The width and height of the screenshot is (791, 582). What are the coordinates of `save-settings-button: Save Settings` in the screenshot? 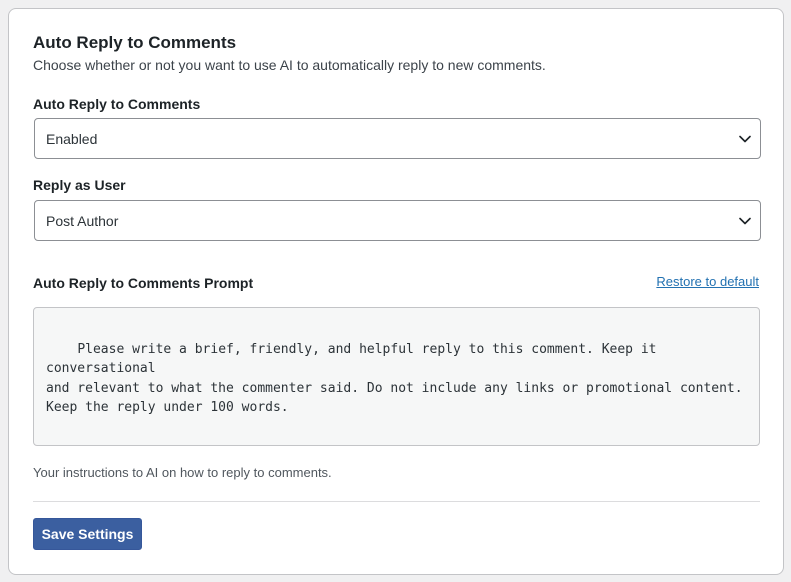 It's located at (87, 534).